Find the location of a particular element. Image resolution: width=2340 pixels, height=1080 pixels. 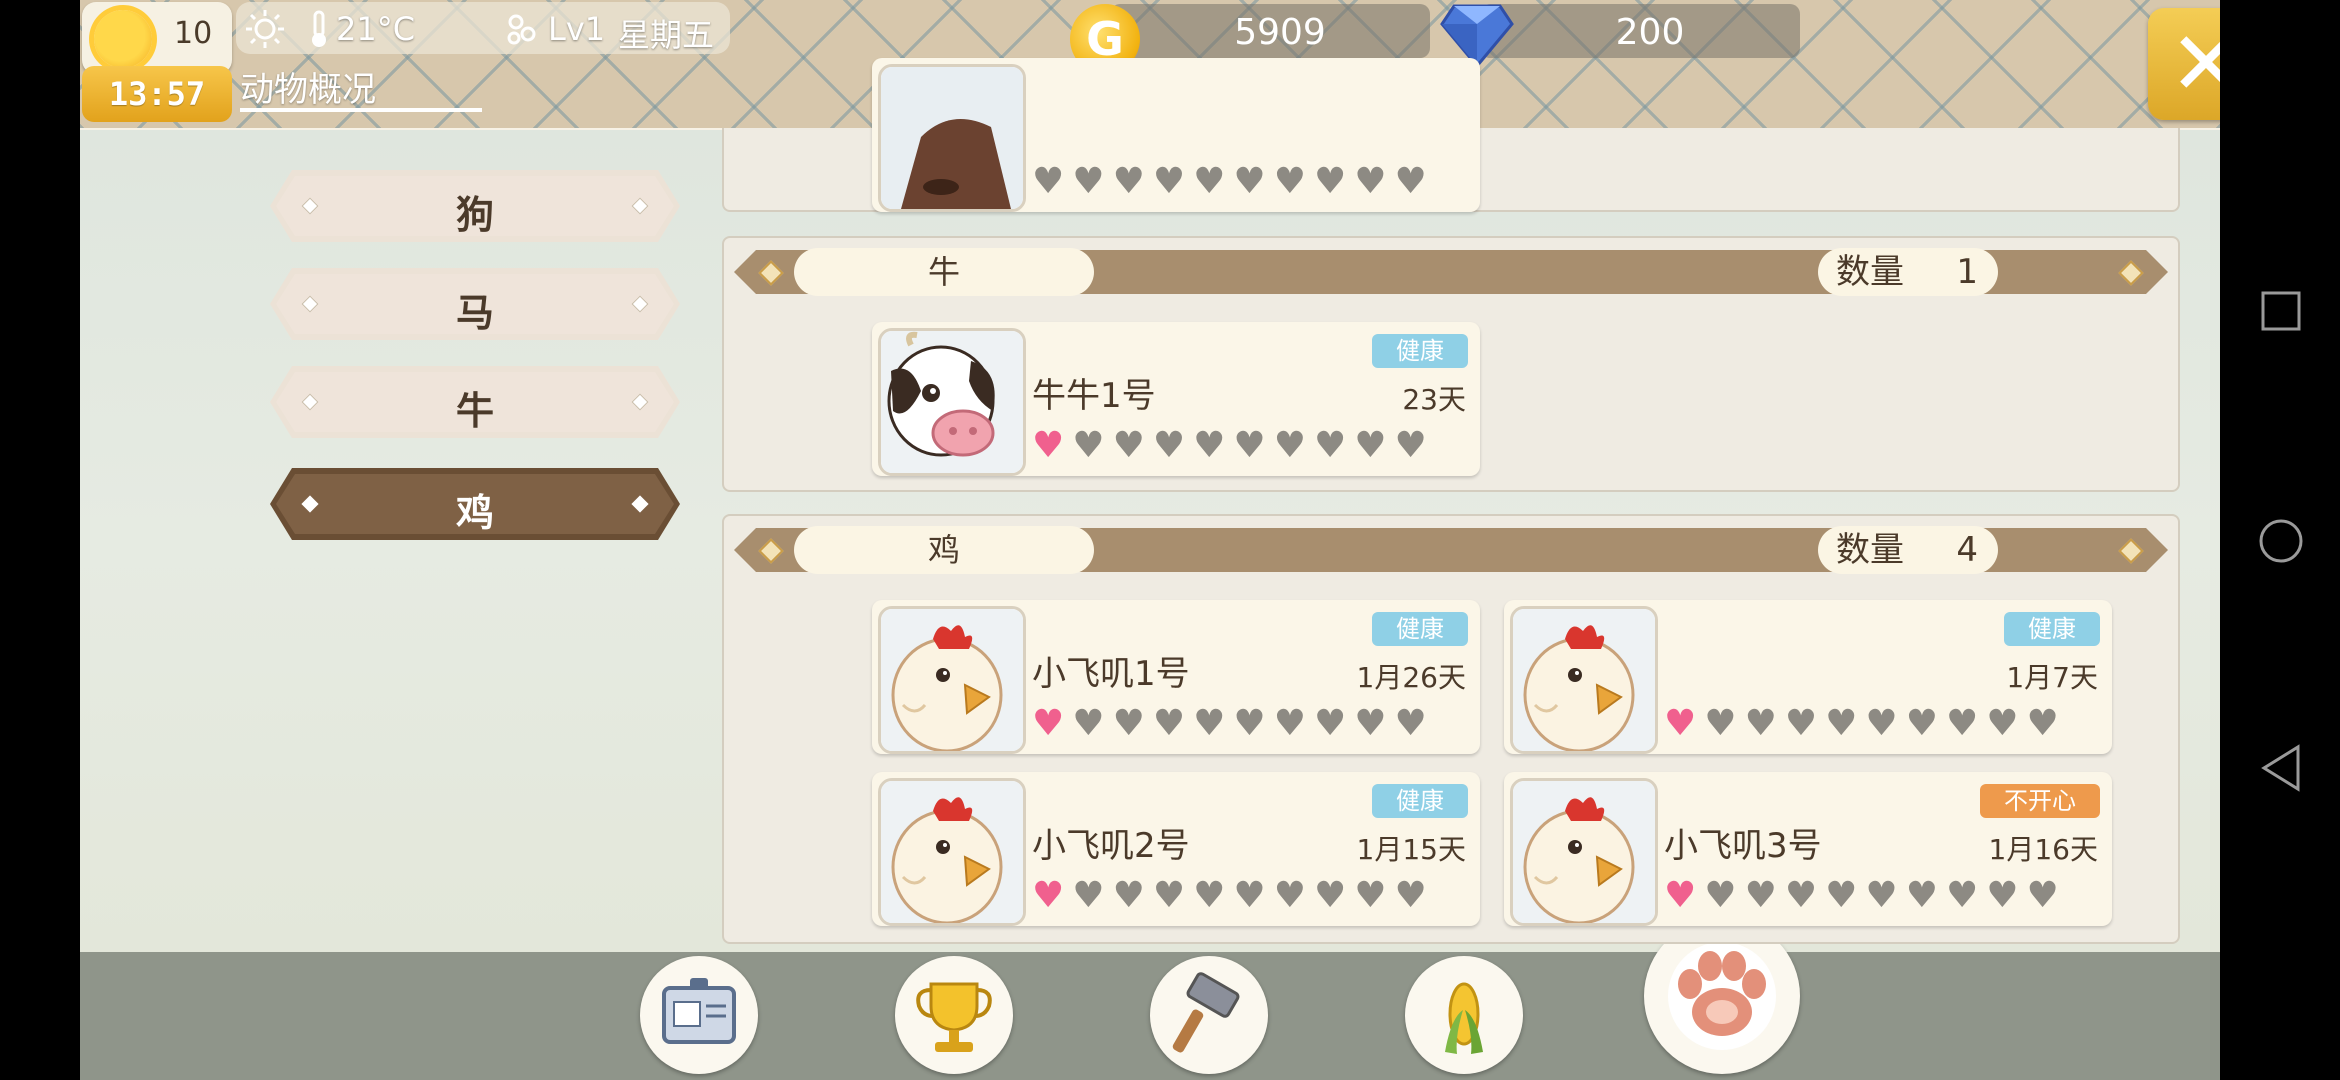

nav-crops-button is located at coordinates (1464, 1015).